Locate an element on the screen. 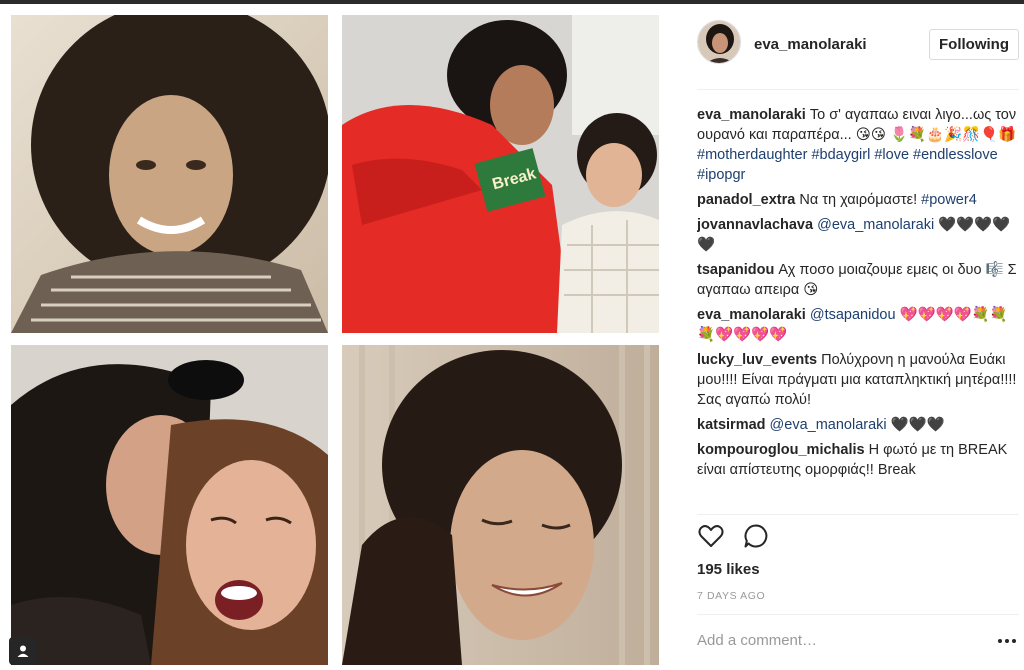  hashtag-link: #bdaygirl is located at coordinates (840, 155).